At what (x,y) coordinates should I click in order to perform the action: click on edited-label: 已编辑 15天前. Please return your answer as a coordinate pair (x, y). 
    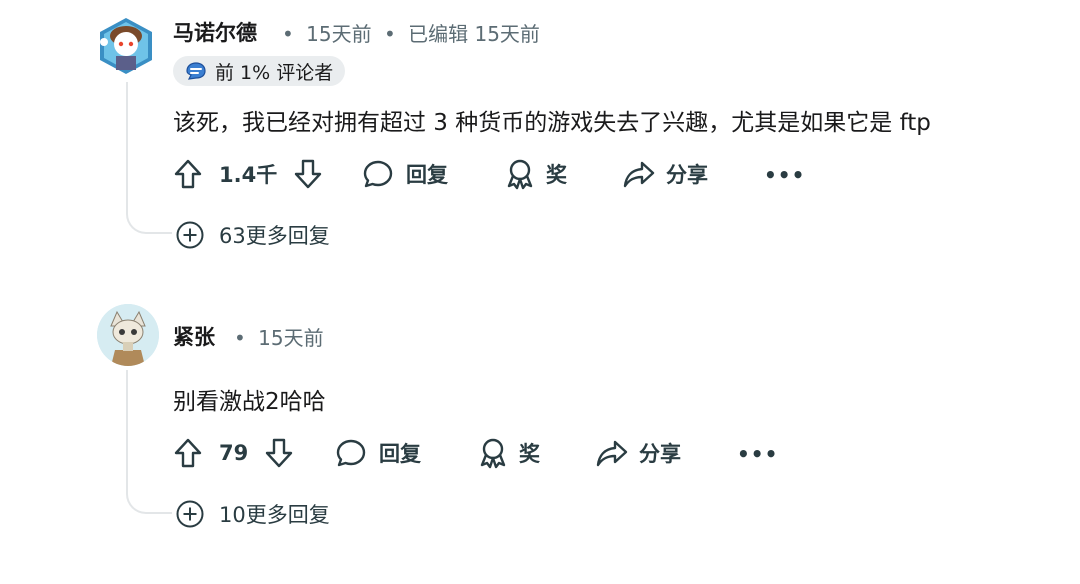
    Looking at the image, I should click on (474, 34).